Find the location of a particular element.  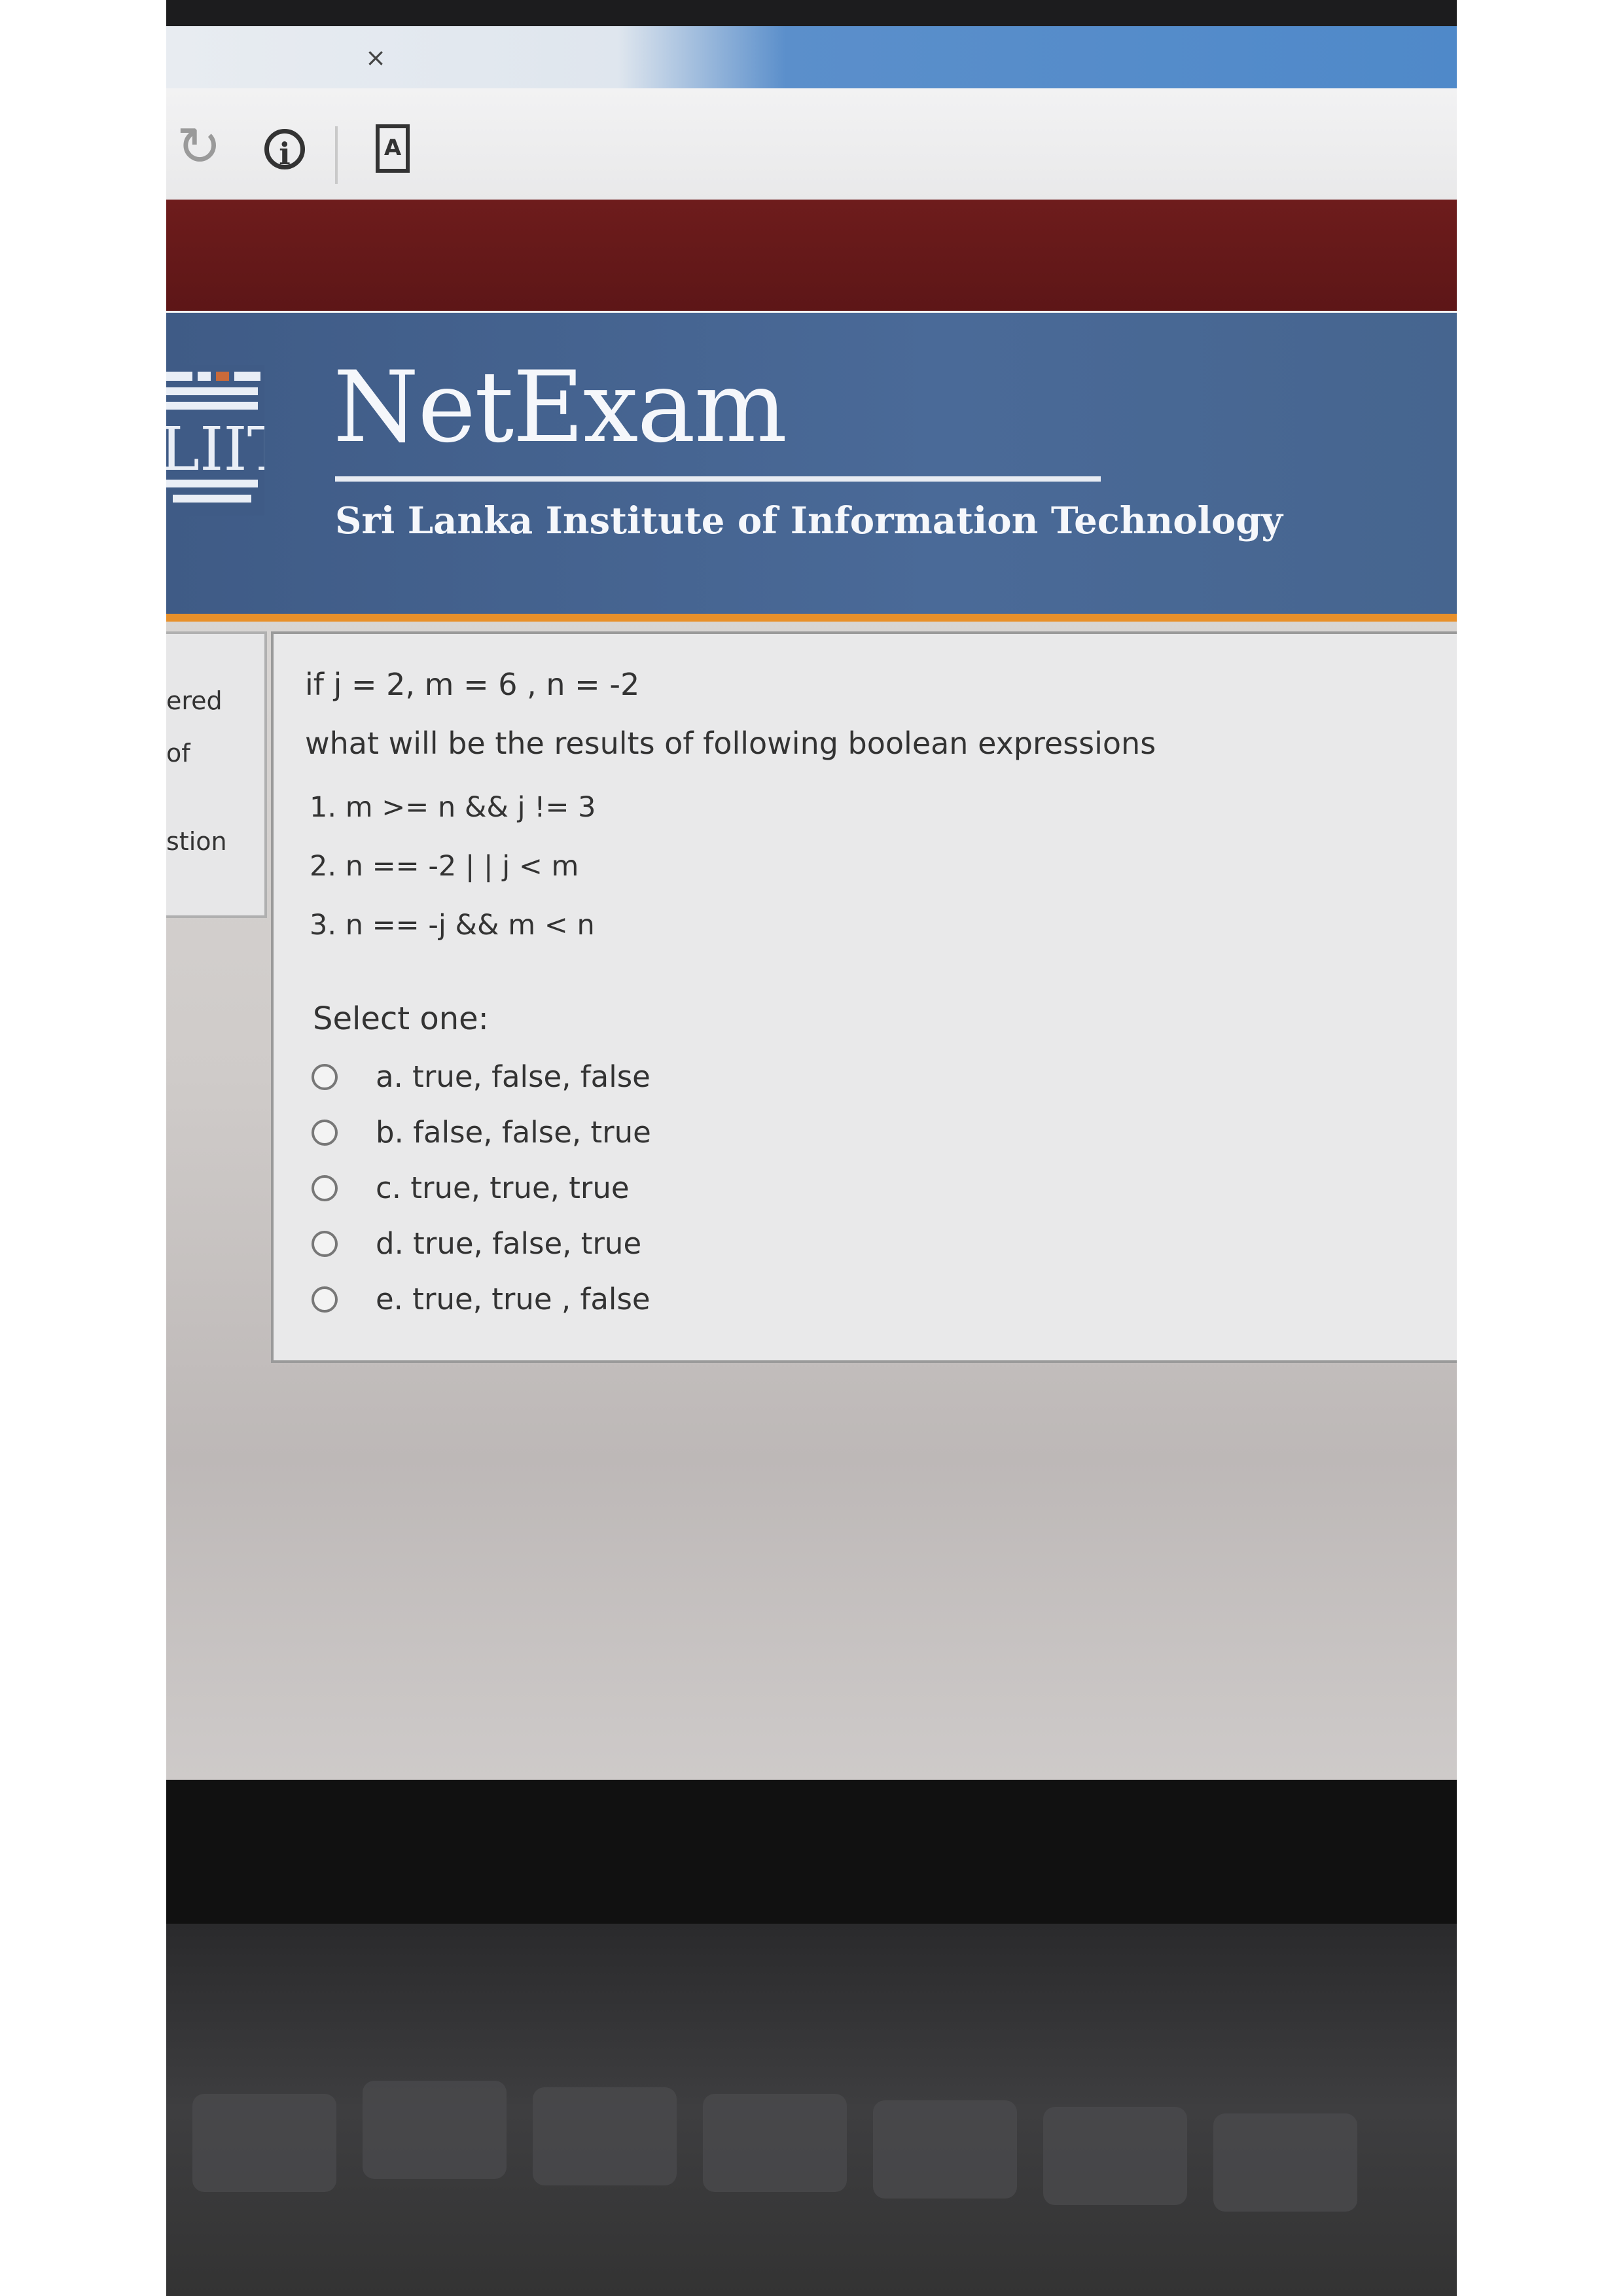

top-band is located at coordinates (811, 258).